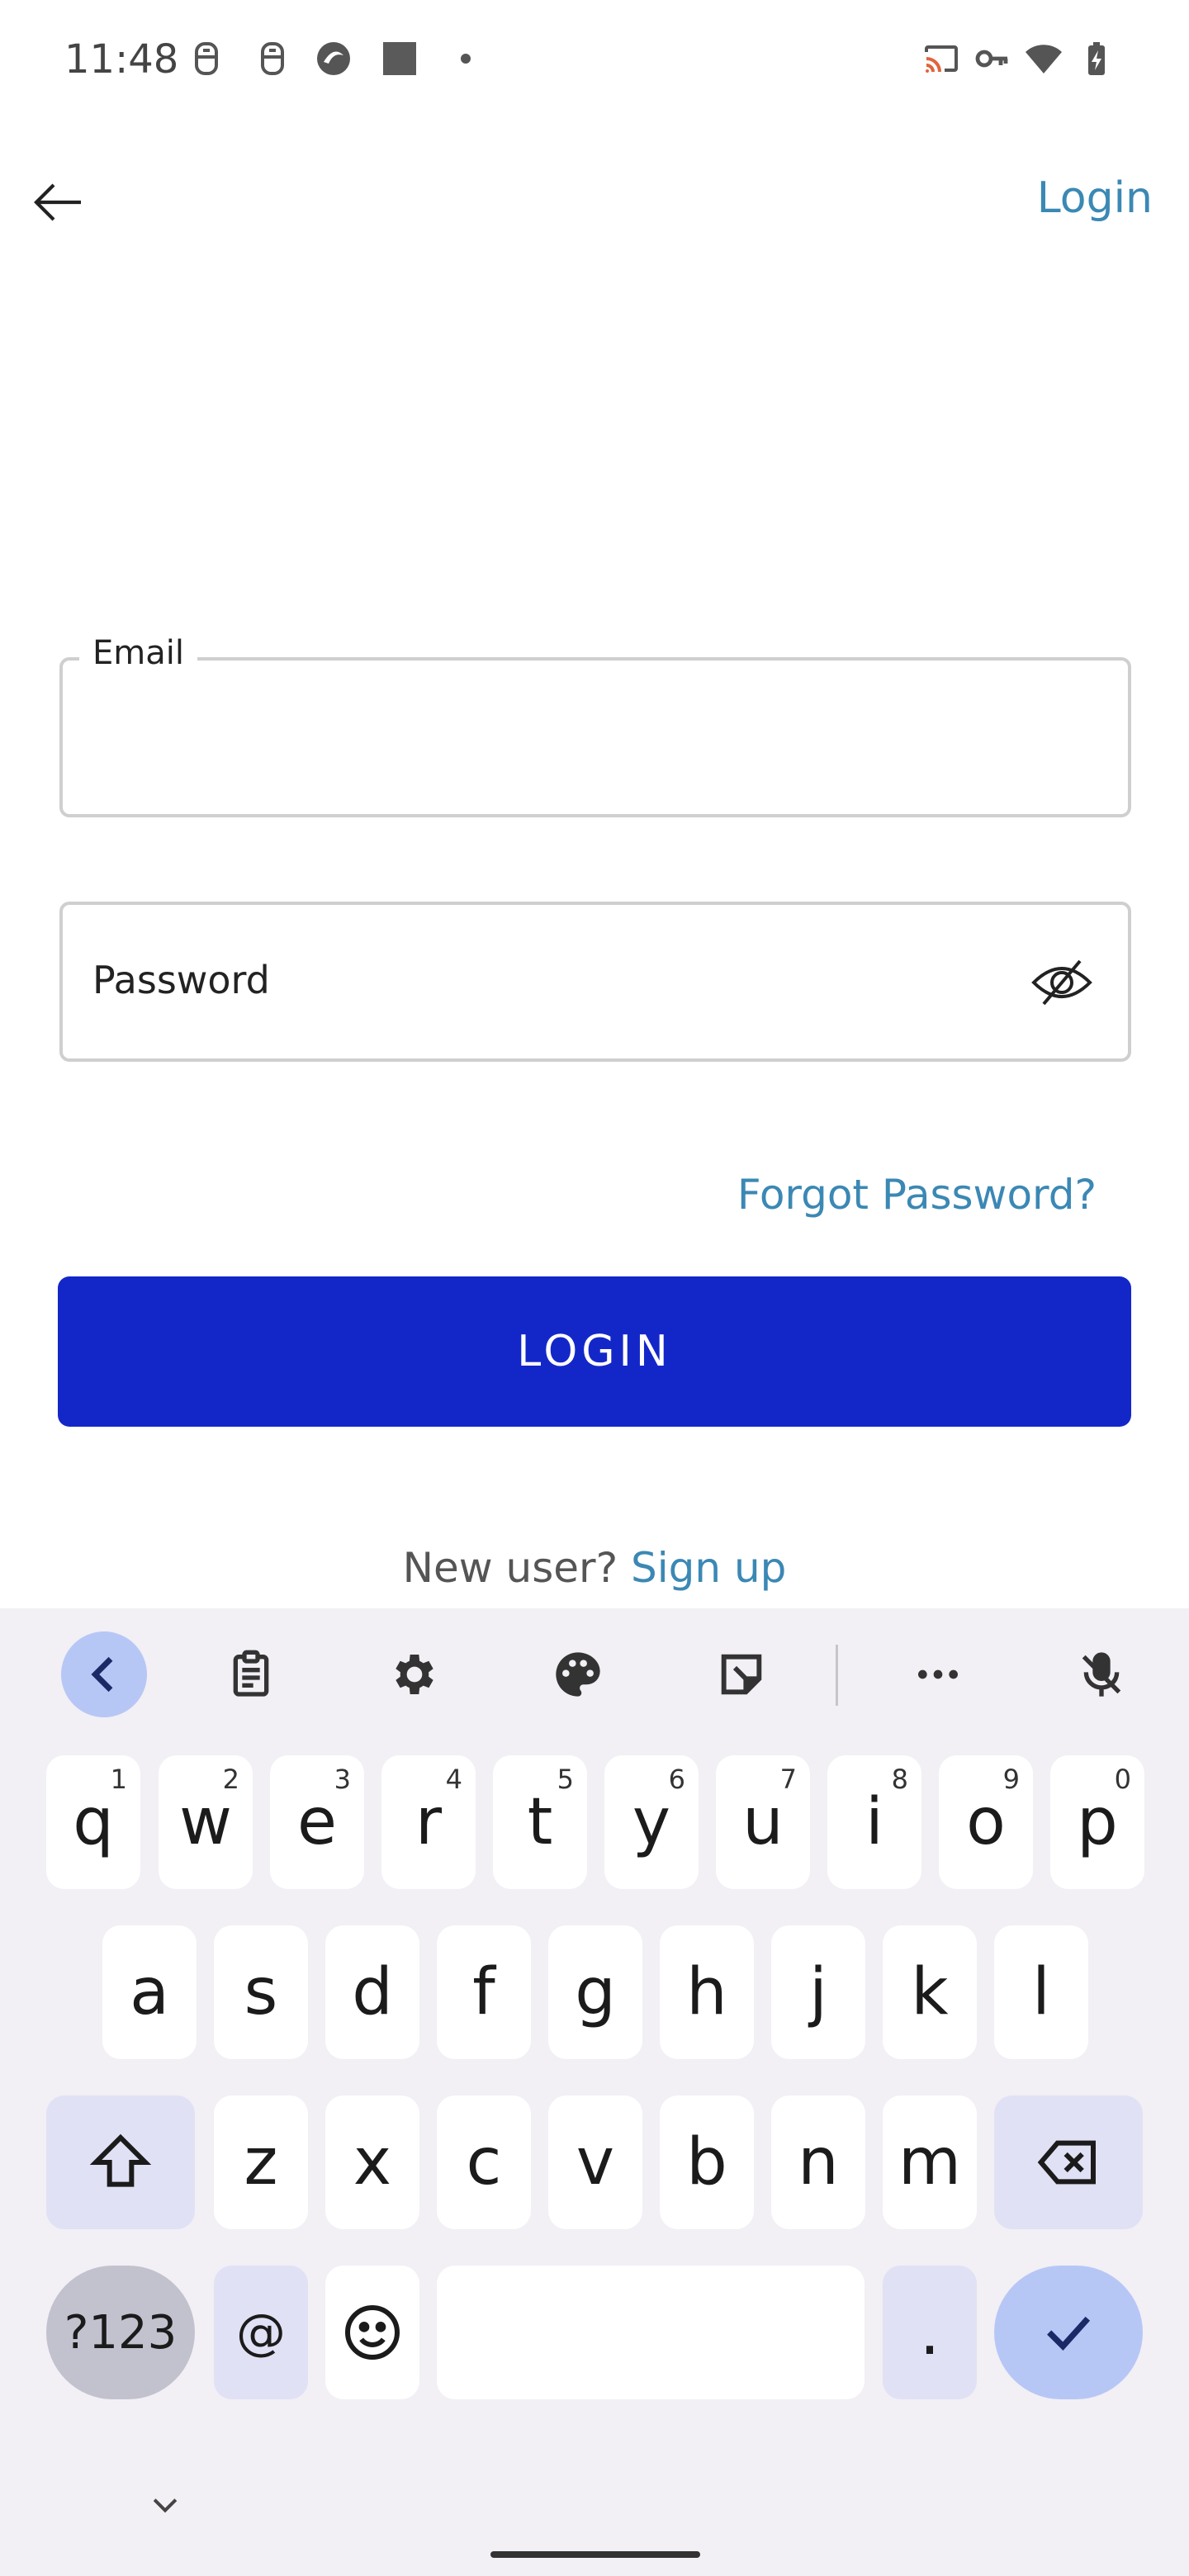  I want to click on clipboard-icon, so click(251, 1673).